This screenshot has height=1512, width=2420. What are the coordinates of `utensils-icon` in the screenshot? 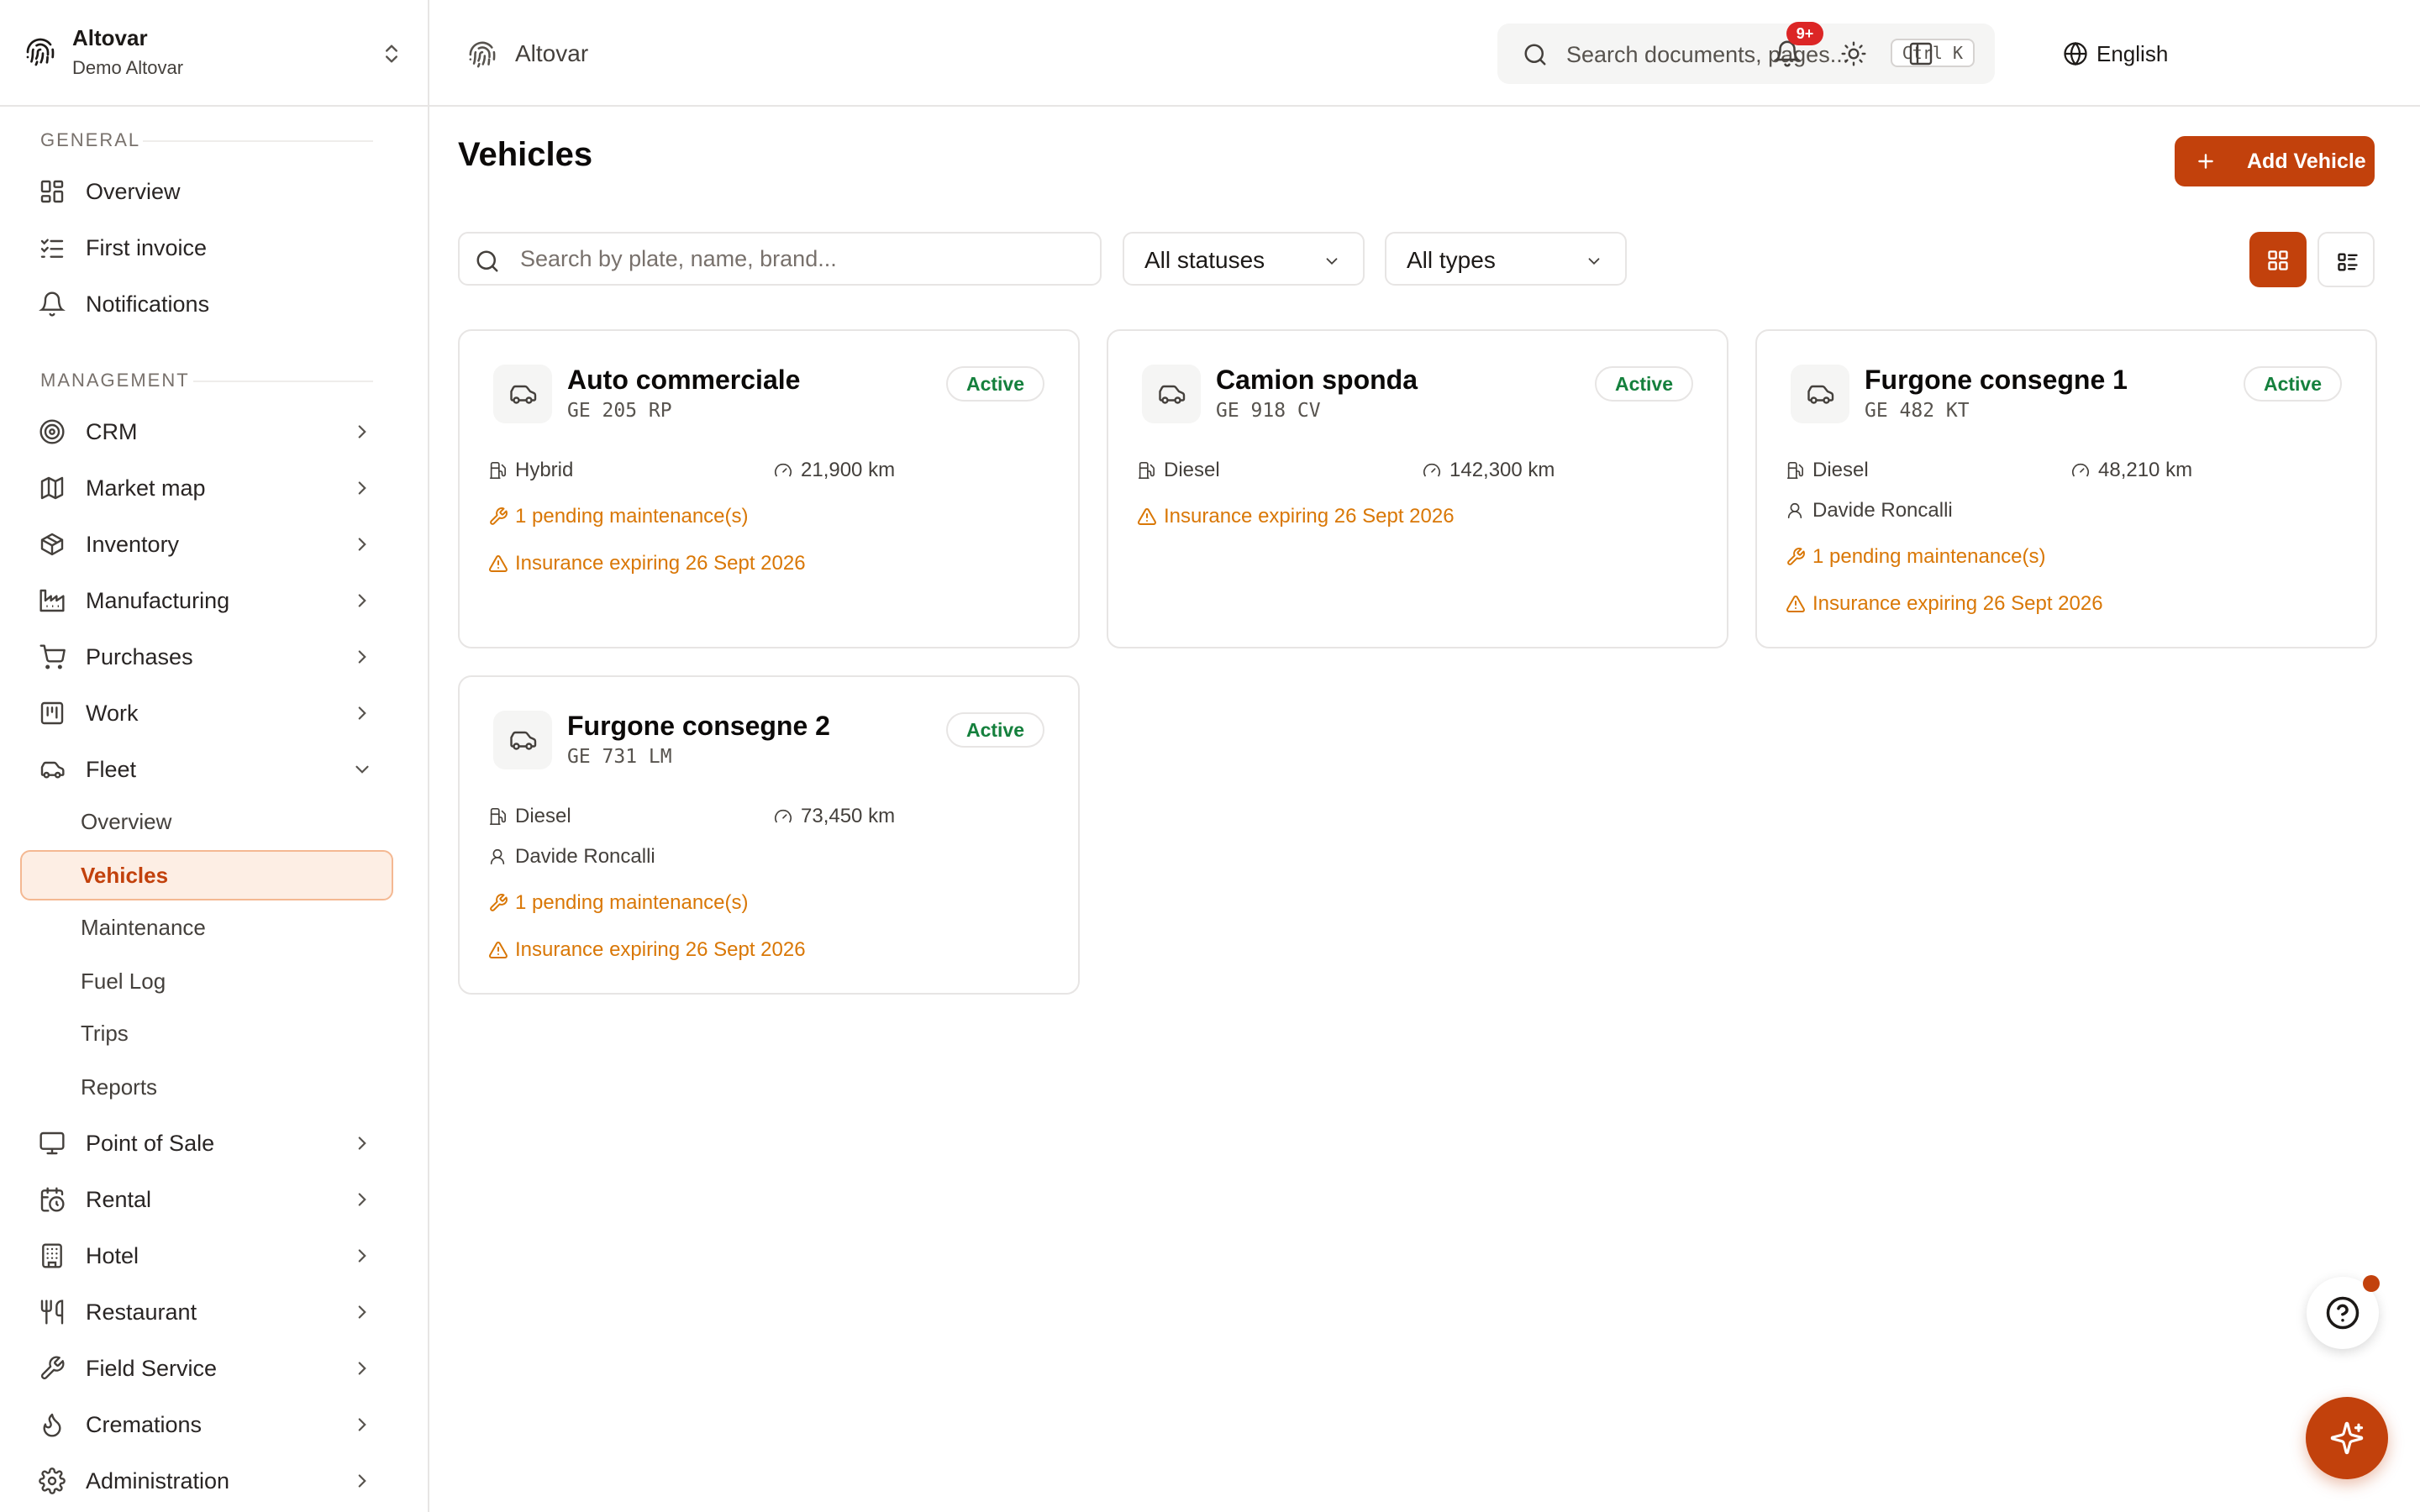 It's located at (52, 1312).